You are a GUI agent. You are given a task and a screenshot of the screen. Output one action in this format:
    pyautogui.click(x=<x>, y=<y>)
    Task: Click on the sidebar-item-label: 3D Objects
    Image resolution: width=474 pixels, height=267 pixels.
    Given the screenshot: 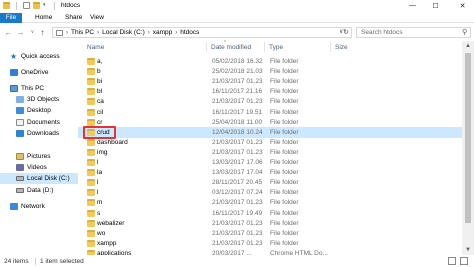 What is the action you would take?
    pyautogui.click(x=43, y=99)
    